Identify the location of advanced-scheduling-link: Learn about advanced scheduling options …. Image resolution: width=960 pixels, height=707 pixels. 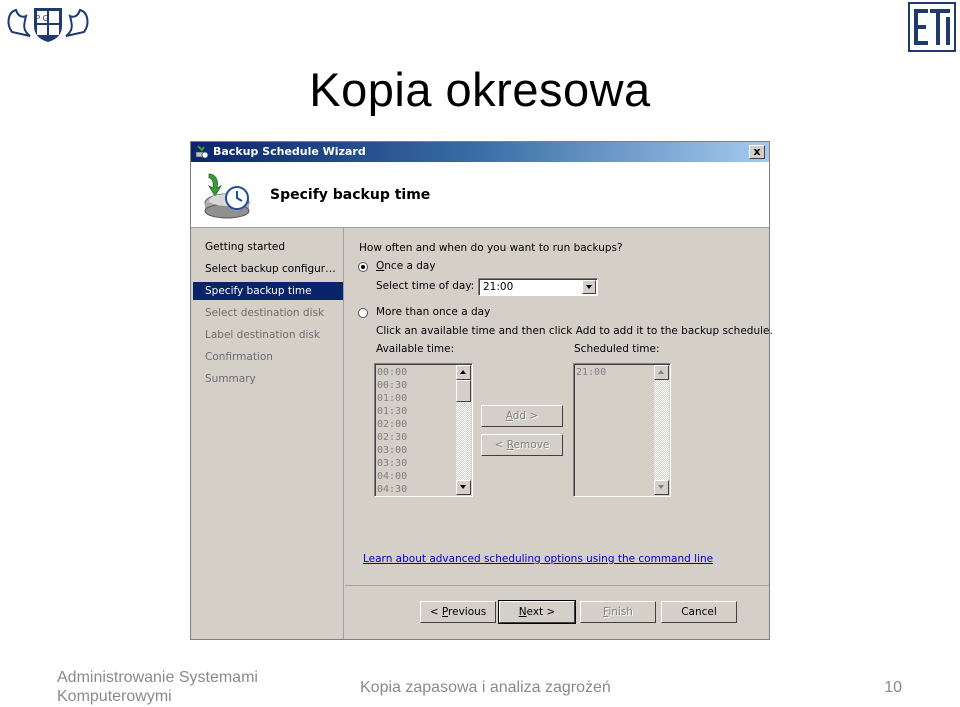
(538, 559).